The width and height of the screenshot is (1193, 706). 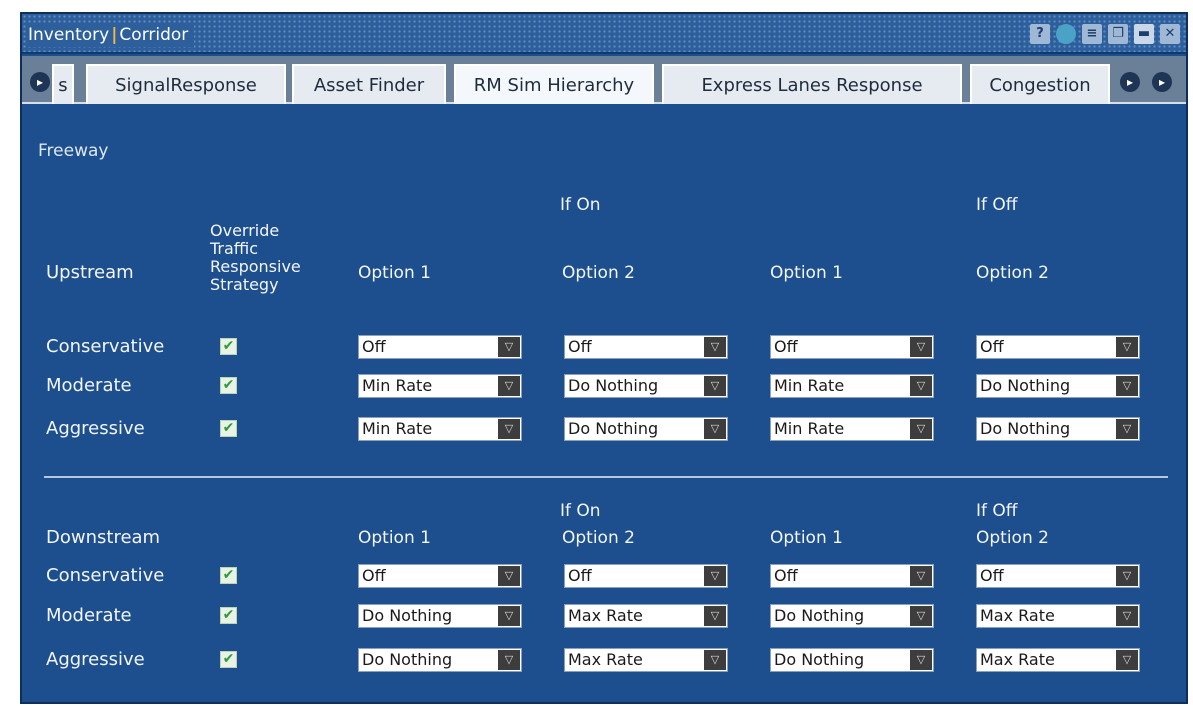 What do you see at coordinates (228, 615) in the screenshot?
I see `downstream-moderate-override-checkbox: ✔` at bounding box center [228, 615].